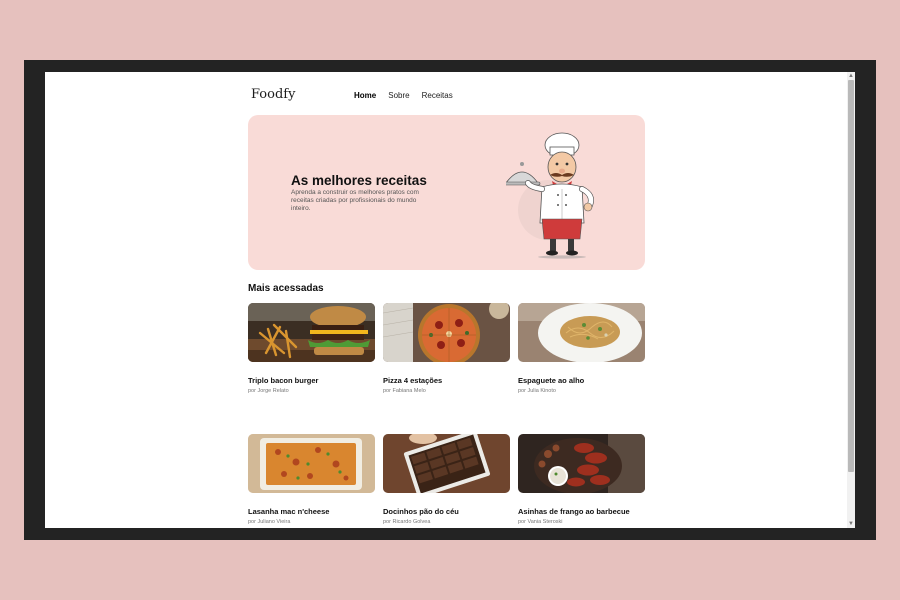 The width and height of the screenshot is (900, 600). Describe the element at coordinates (311, 332) in the screenshot. I see `burger-photo` at that location.